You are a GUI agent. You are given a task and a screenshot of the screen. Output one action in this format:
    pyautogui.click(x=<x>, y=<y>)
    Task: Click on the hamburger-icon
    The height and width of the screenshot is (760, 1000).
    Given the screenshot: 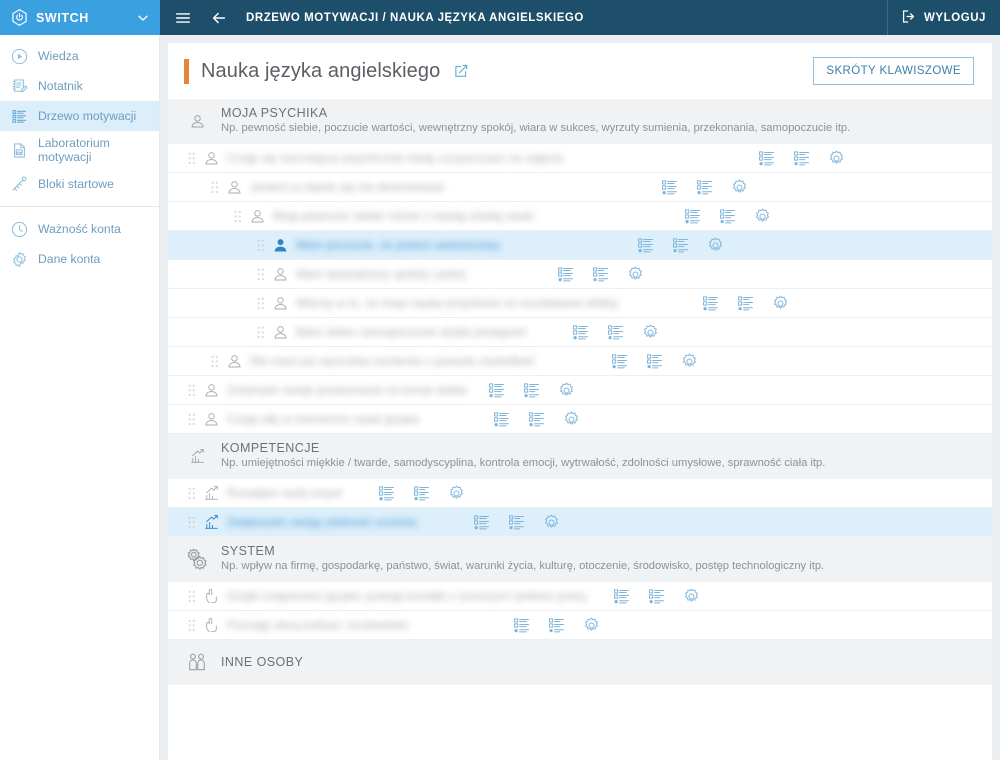 What is the action you would take?
    pyautogui.click(x=183, y=18)
    